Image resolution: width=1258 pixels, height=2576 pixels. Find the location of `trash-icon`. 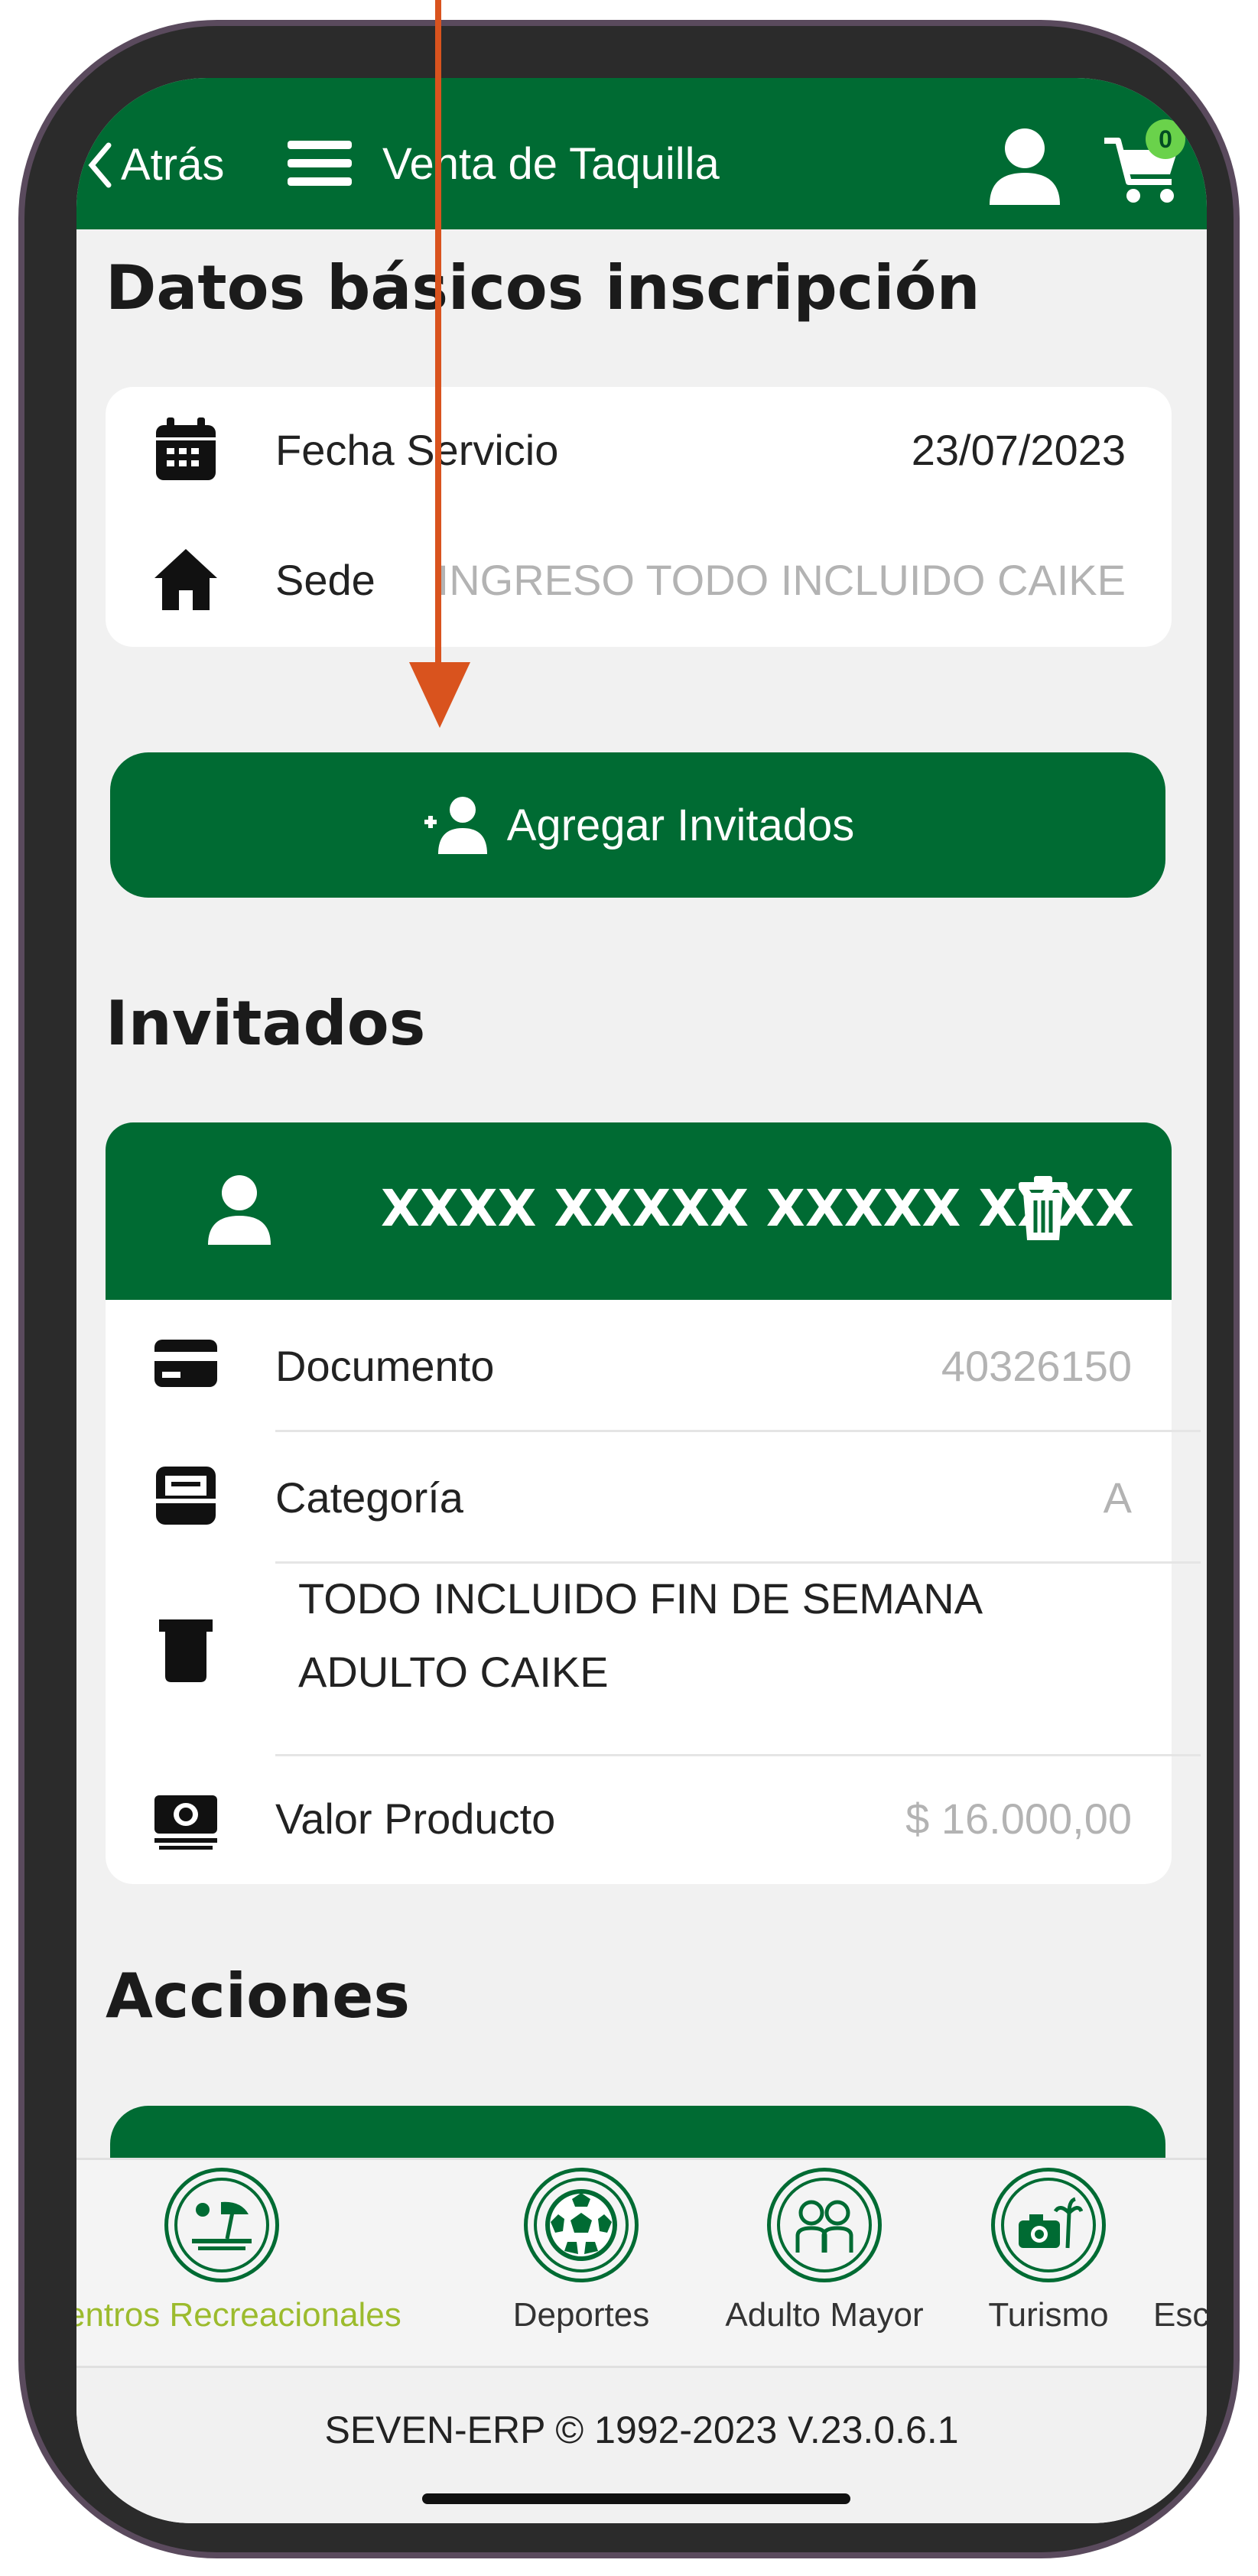

trash-icon is located at coordinates (1043, 1209).